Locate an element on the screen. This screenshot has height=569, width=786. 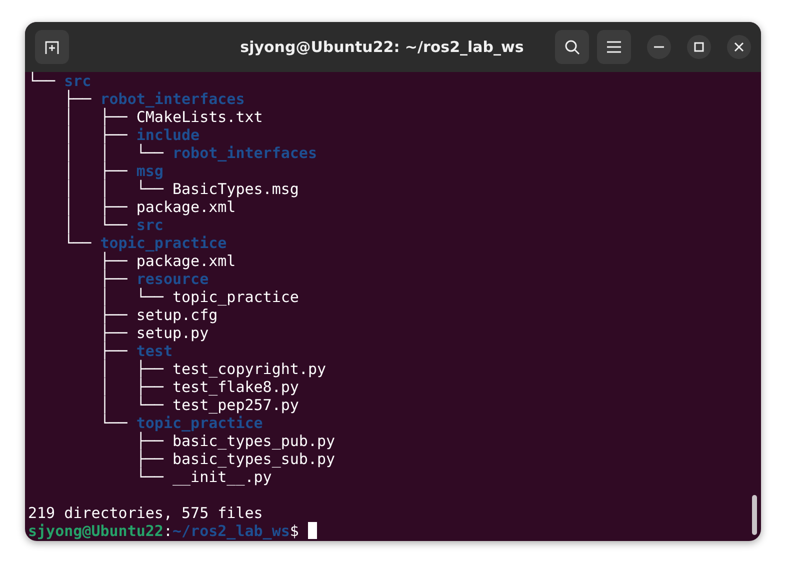
menu-button is located at coordinates (614, 47).